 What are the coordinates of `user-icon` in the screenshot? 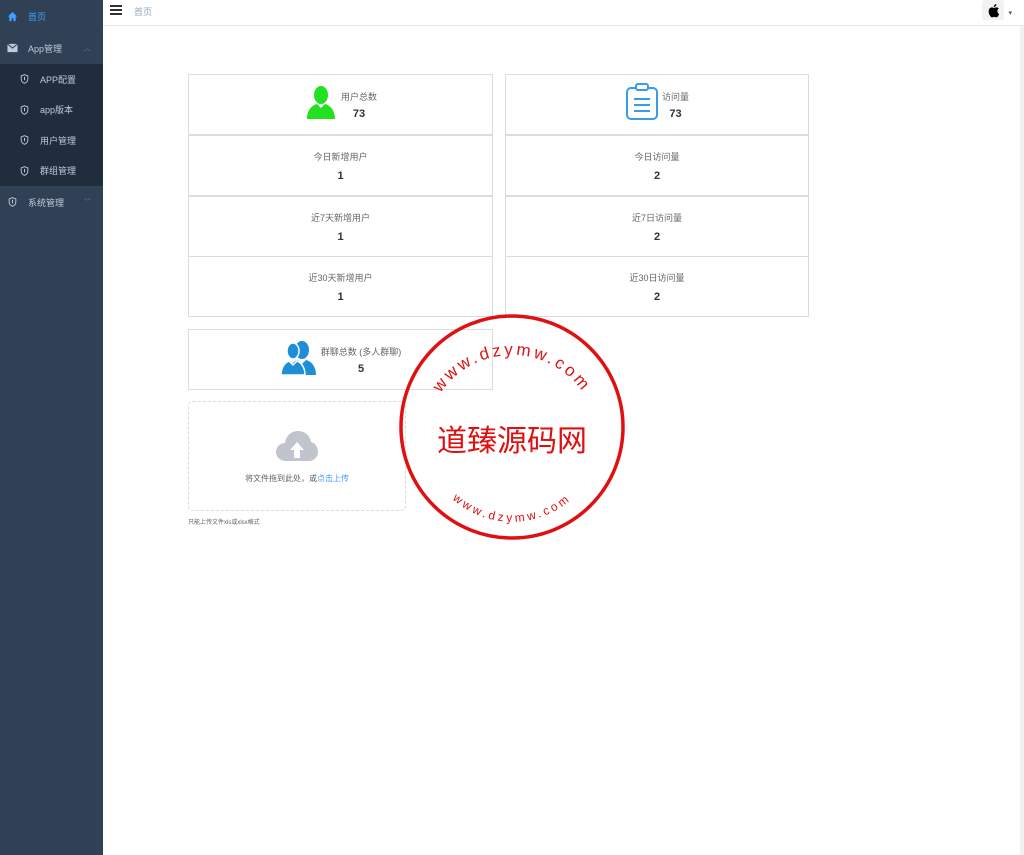 It's located at (321, 104).